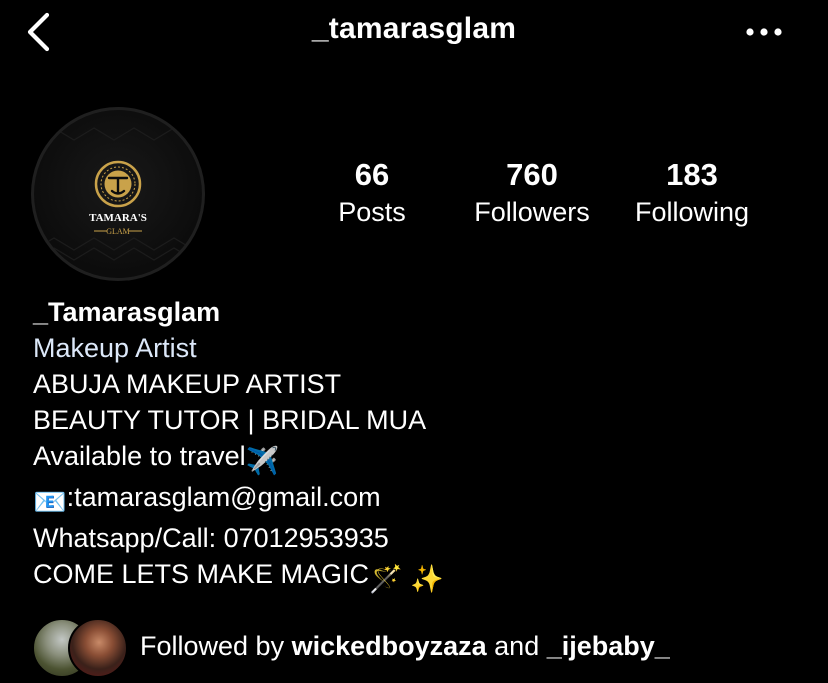 The height and width of the screenshot is (683, 828). I want to click on followed-by-section: Followed by wickedboyzaza and _ijebaby_, so click(422, 648).